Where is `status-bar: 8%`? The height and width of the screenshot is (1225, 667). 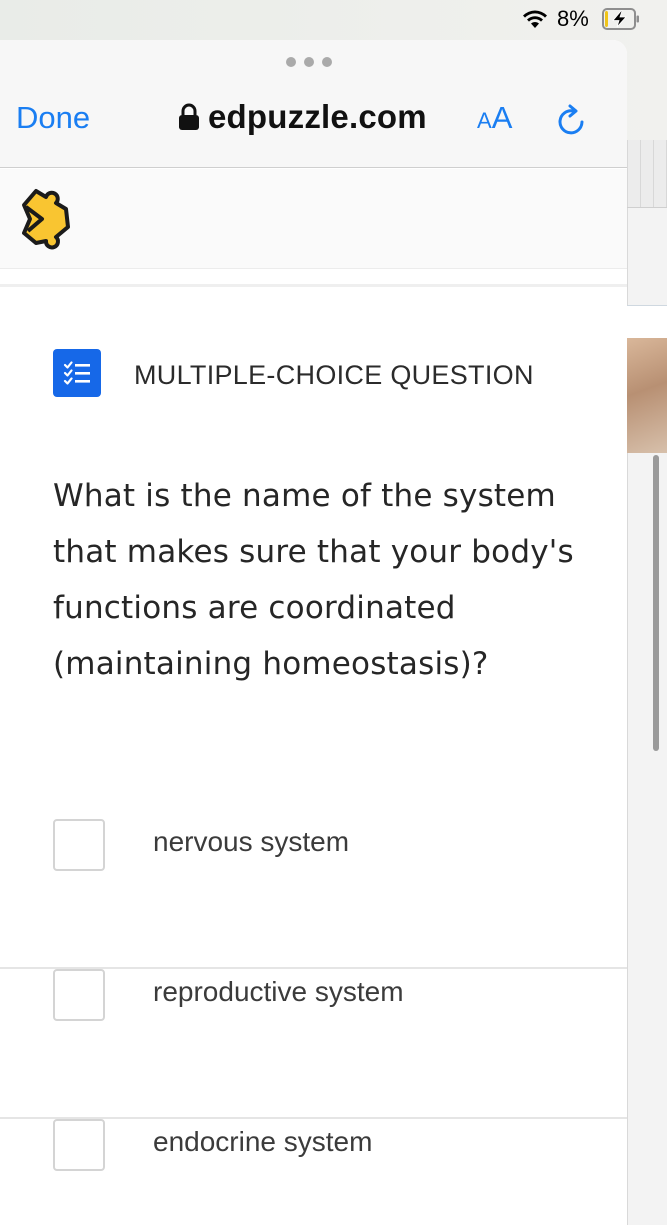
status-bar: 8% is located at coordinates (333, 19).